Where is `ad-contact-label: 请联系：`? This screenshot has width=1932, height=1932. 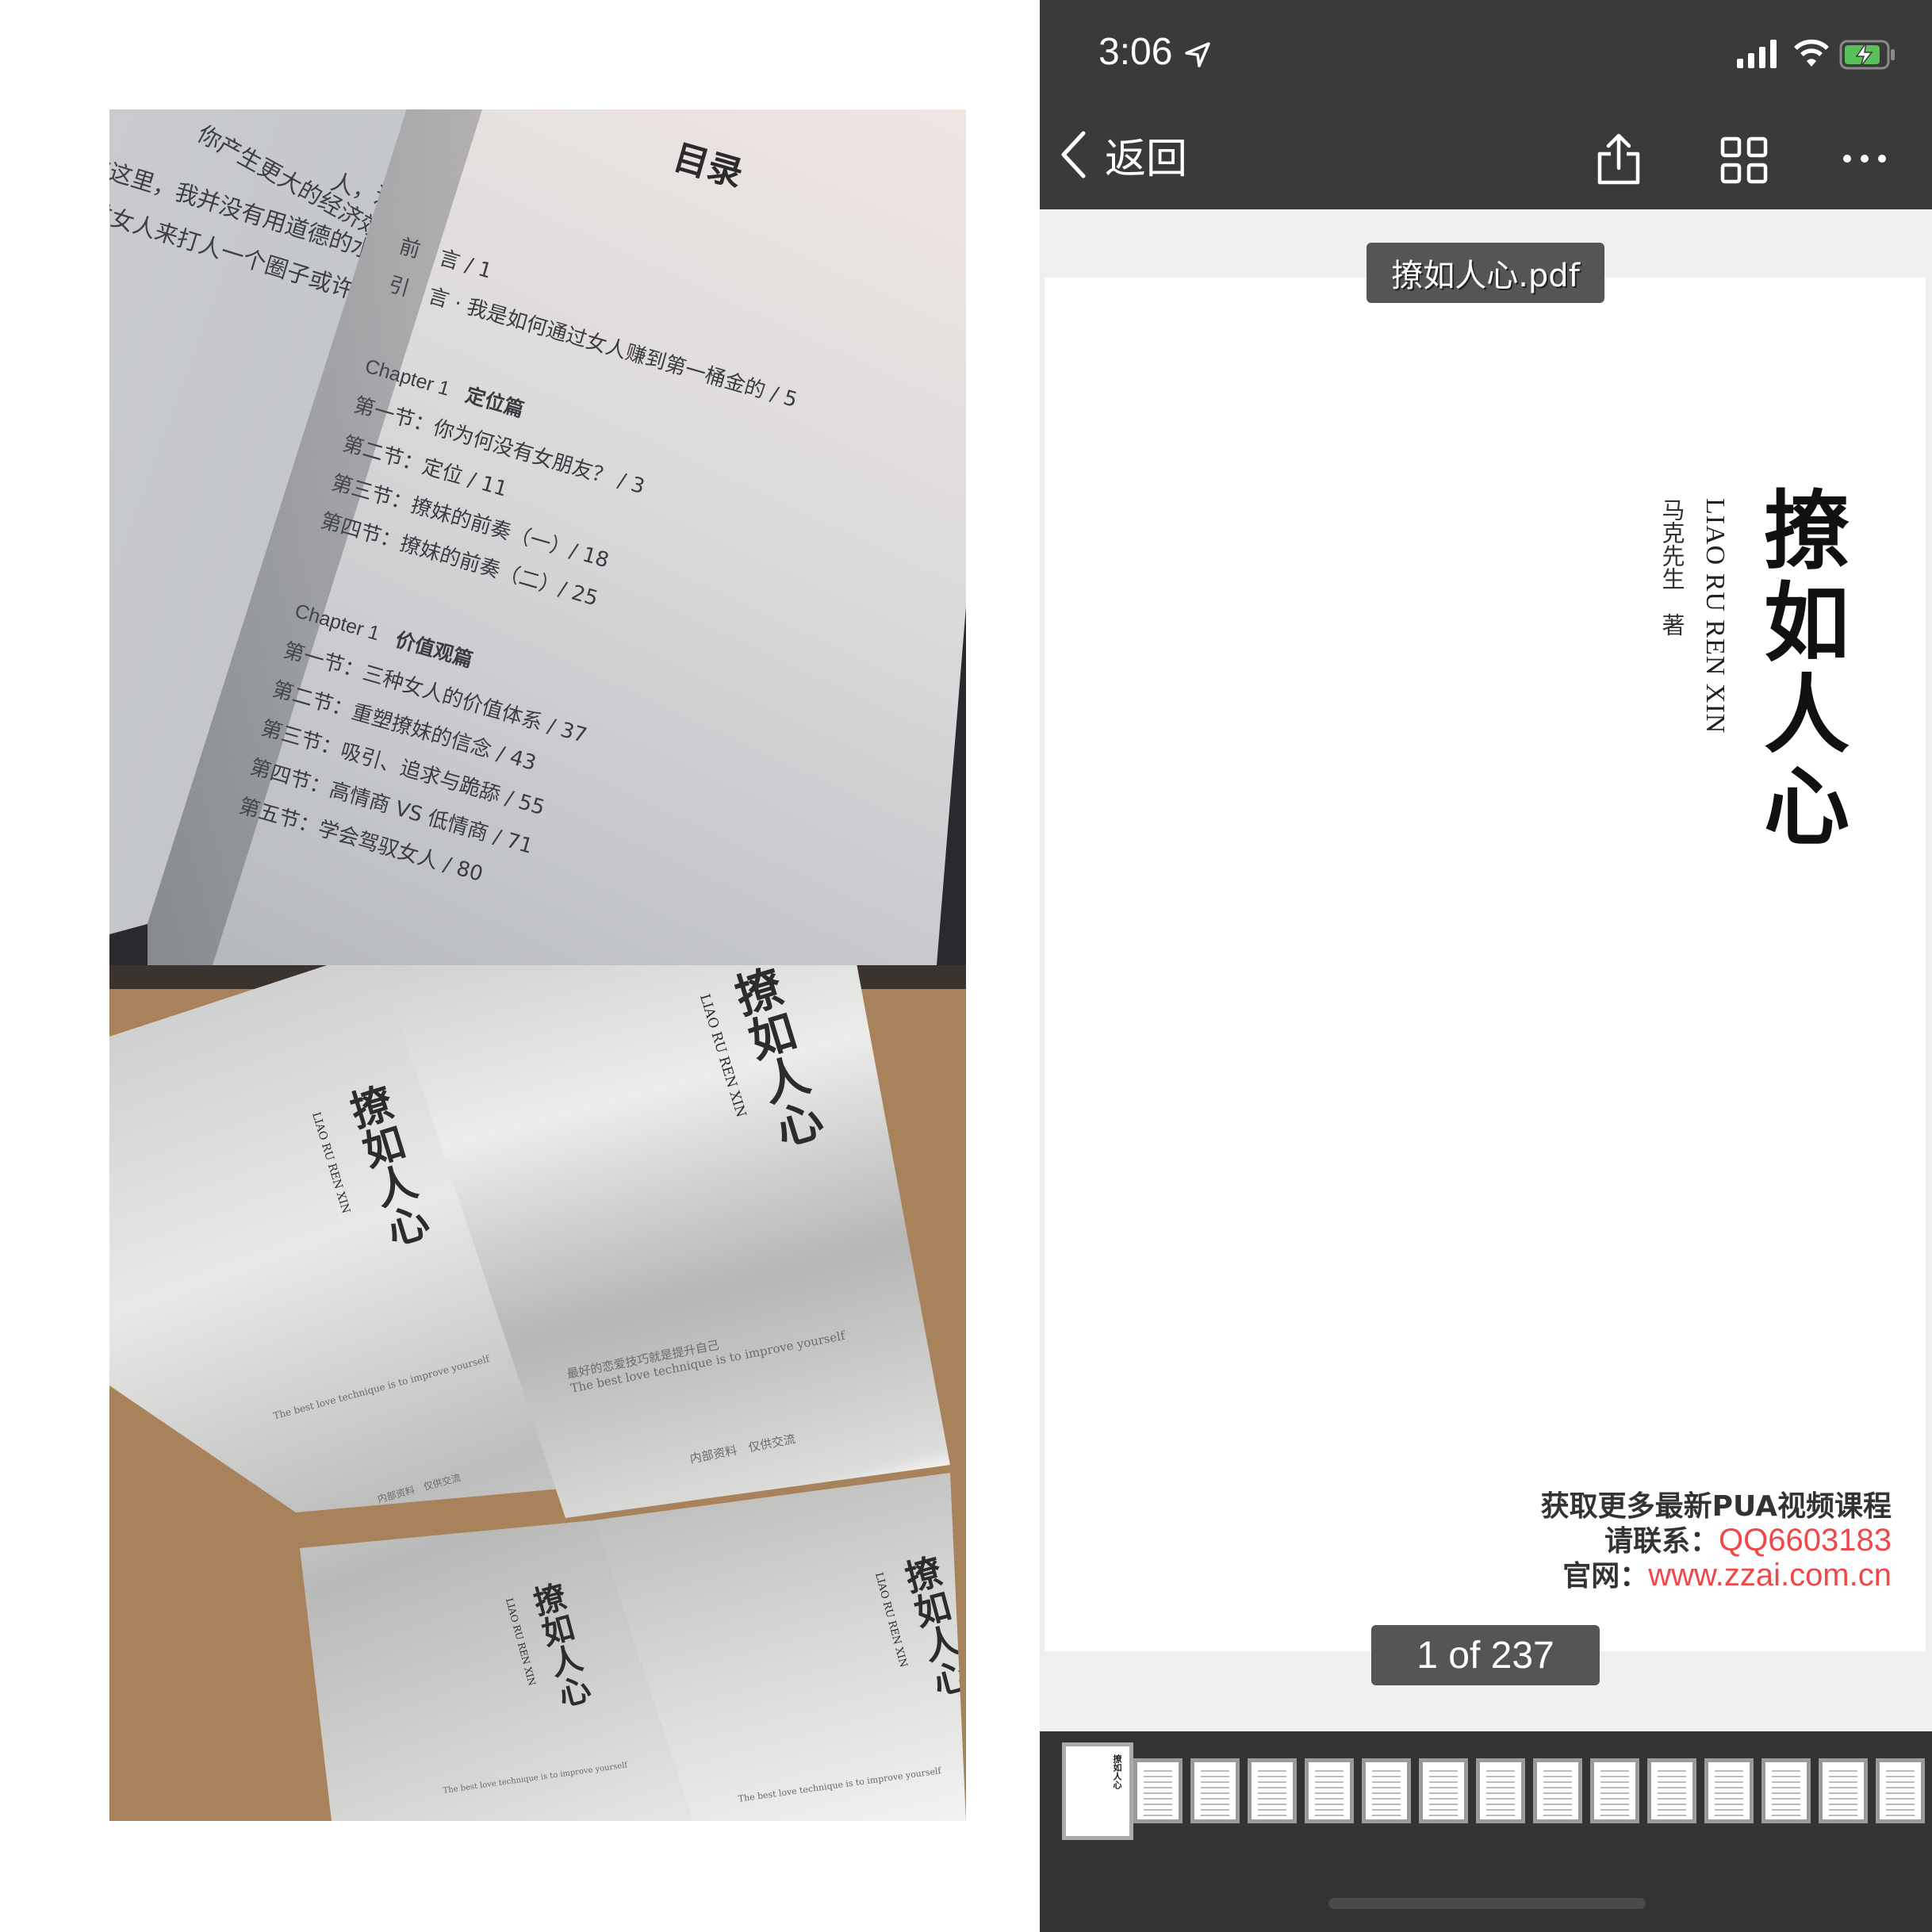
ad-contact-label: 请联系： is located at coordinates (1661, 1541).